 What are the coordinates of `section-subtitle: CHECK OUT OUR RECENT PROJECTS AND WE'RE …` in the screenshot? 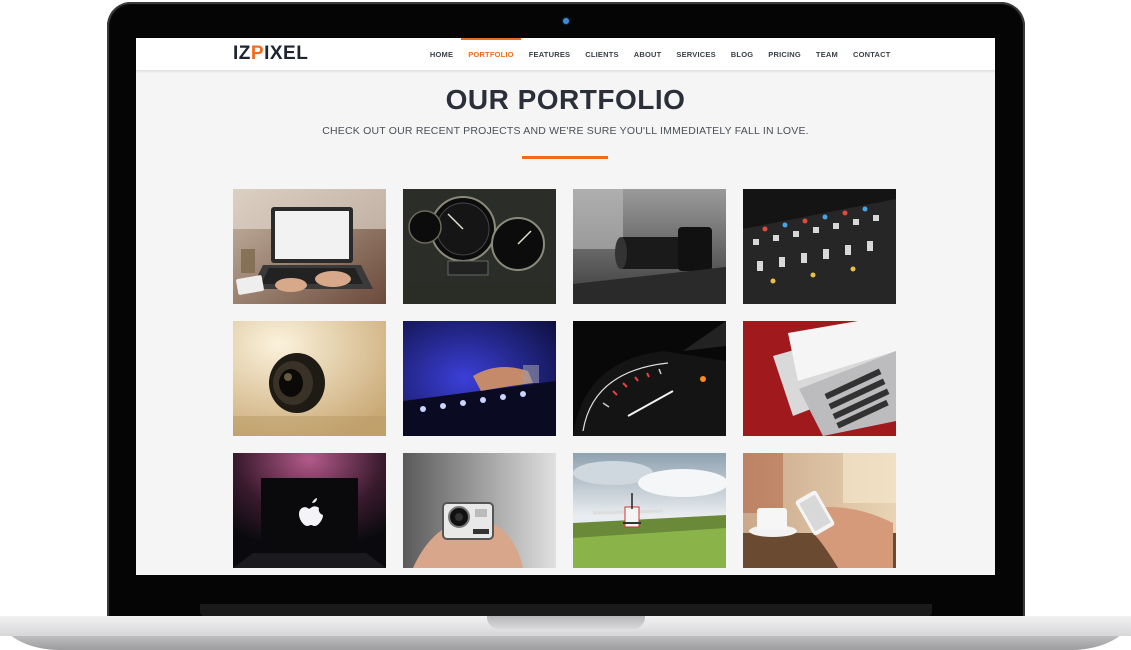 It's located at (565, 131).